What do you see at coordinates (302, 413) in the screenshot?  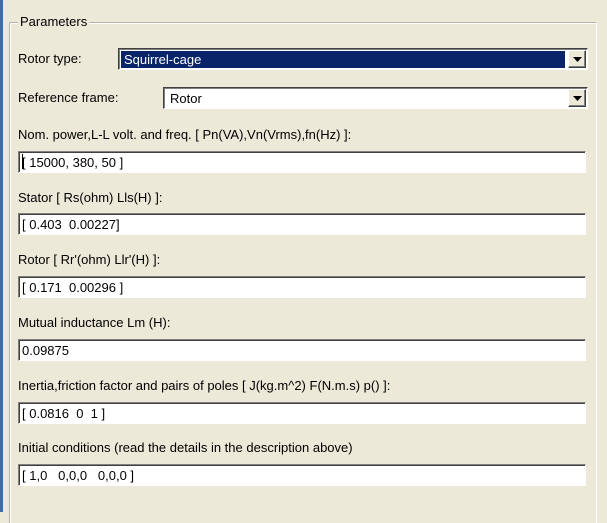 I see `inertia-field` at bounding box center [302, 413].